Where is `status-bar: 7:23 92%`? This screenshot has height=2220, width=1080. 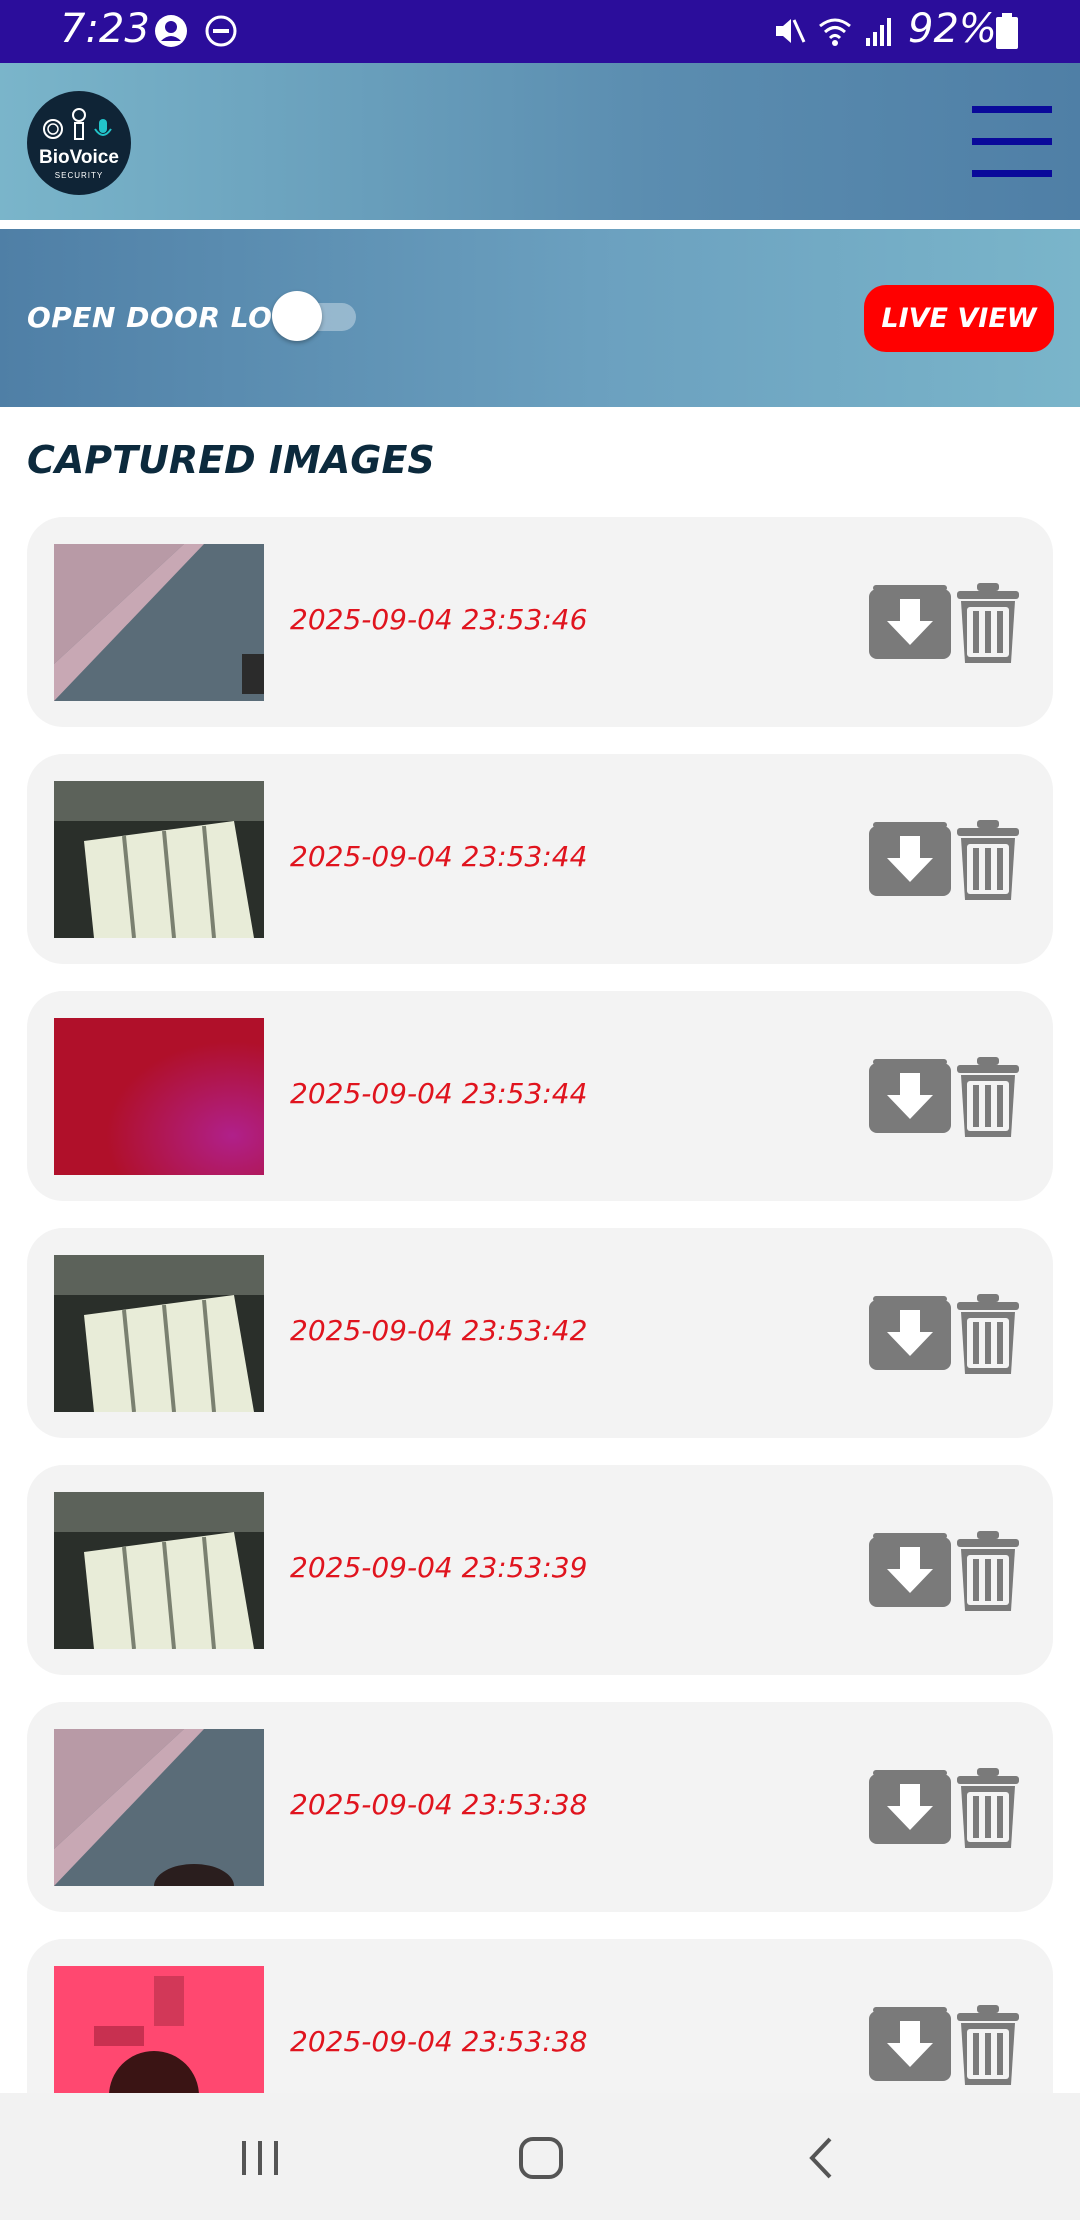
status-bar: 7:23 92% is located at coordinates (540, 31).